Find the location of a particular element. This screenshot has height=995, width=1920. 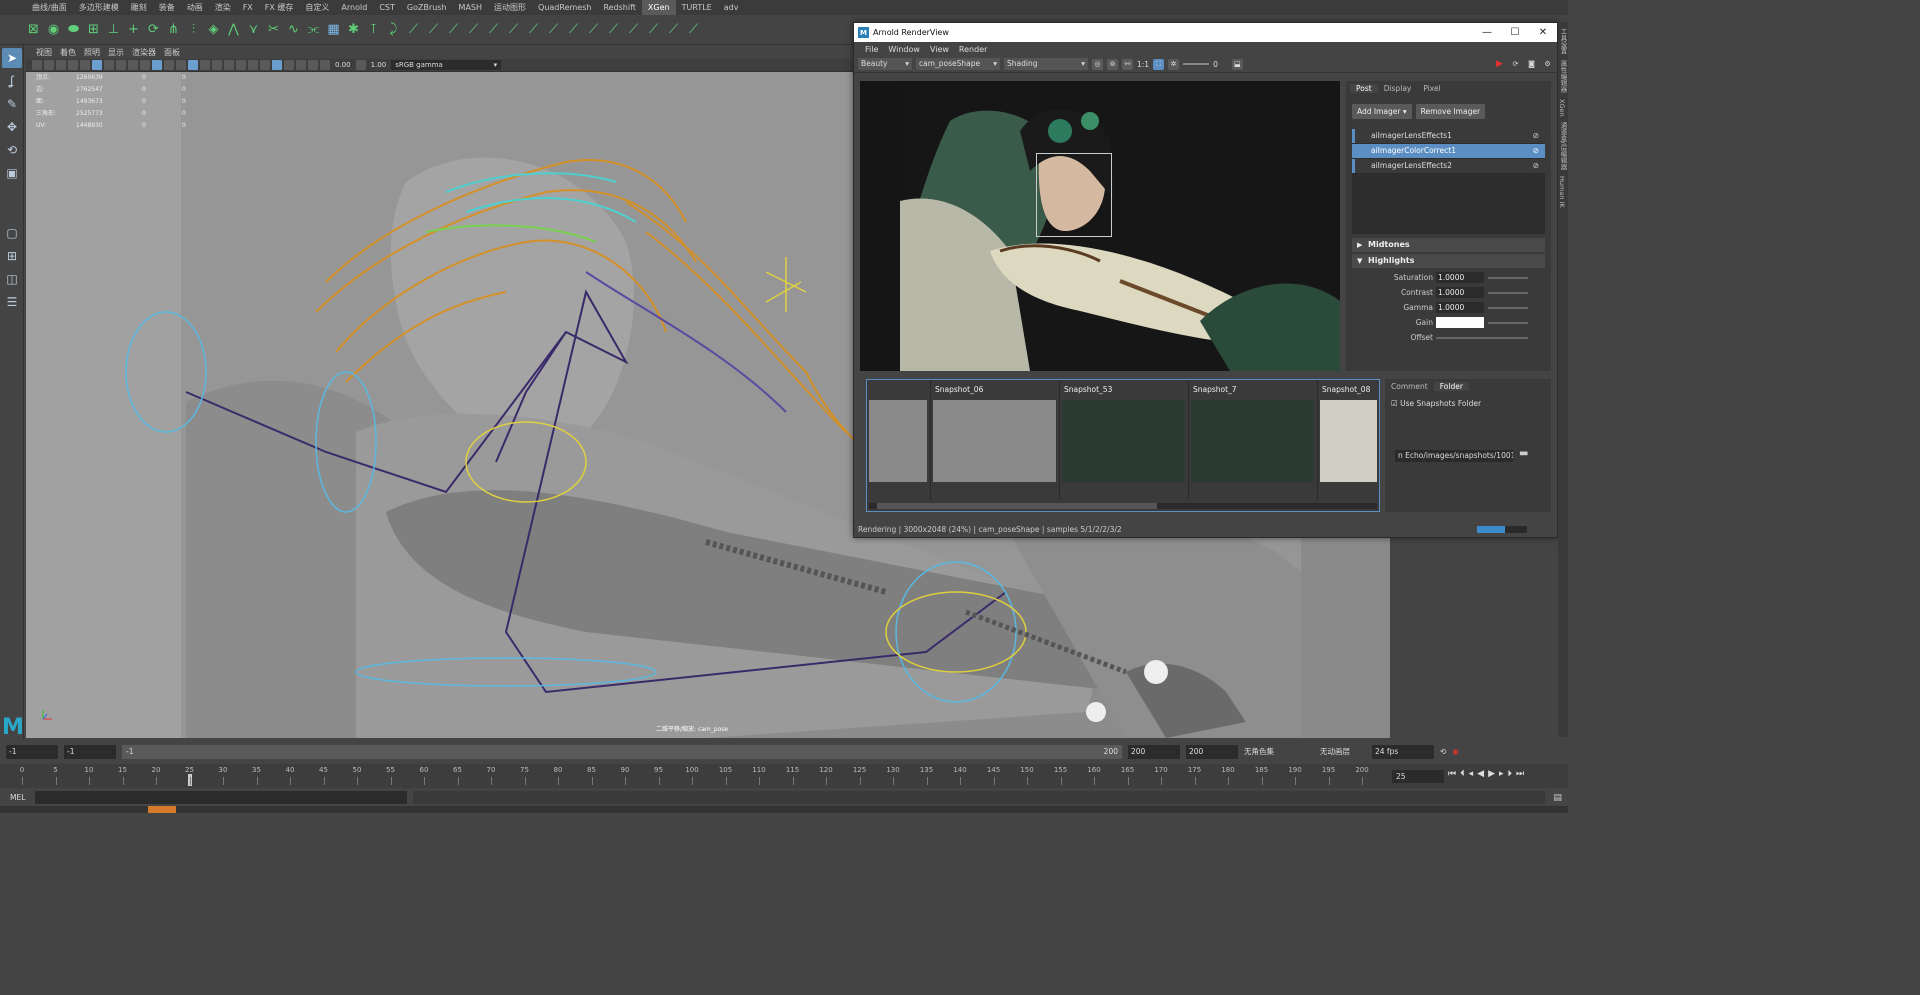

folder-icon: ▬ is located at coordinates (1523, 453).